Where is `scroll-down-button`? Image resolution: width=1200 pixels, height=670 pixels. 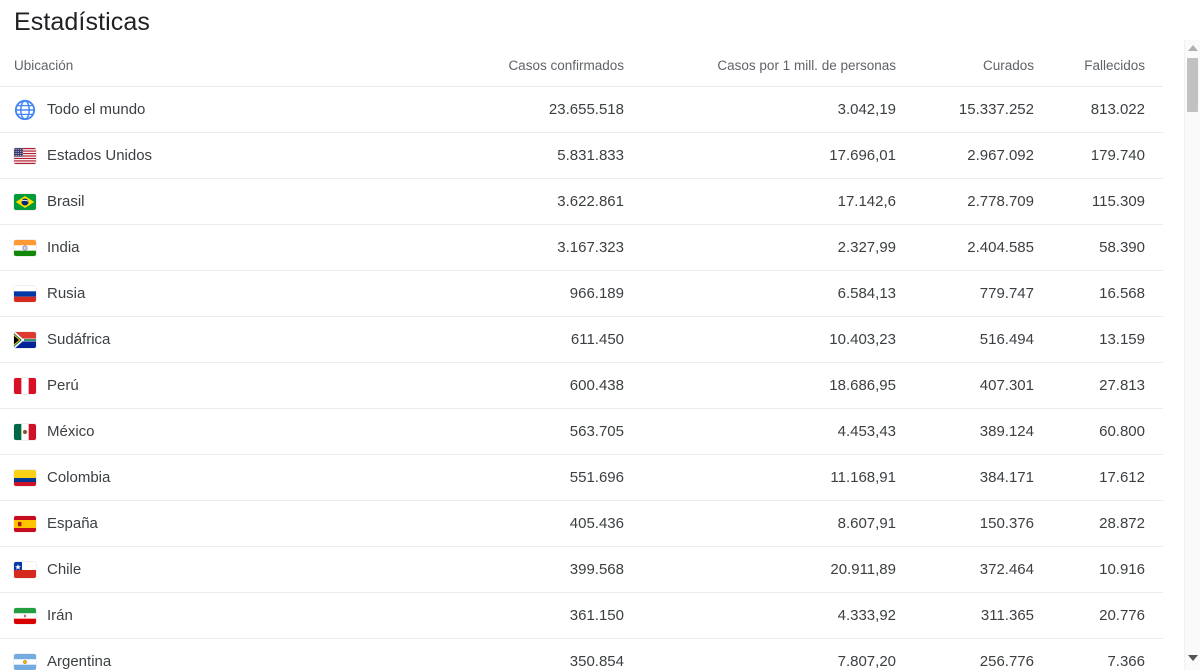
scroll-down-button is located at coordinates (1192, 658).